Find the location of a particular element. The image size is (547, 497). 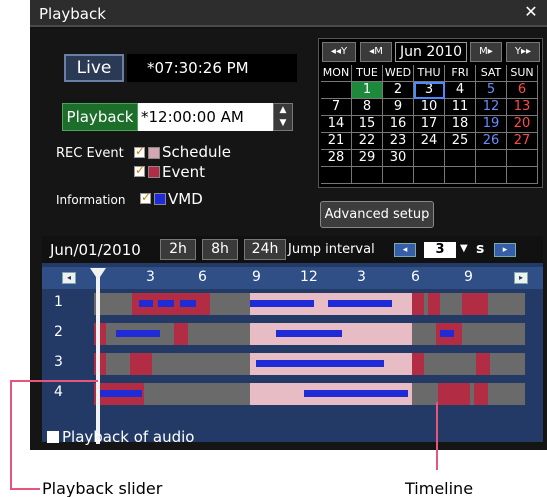

timeline-scroll-right-button: ▸ is located at coordinates (521, 278).